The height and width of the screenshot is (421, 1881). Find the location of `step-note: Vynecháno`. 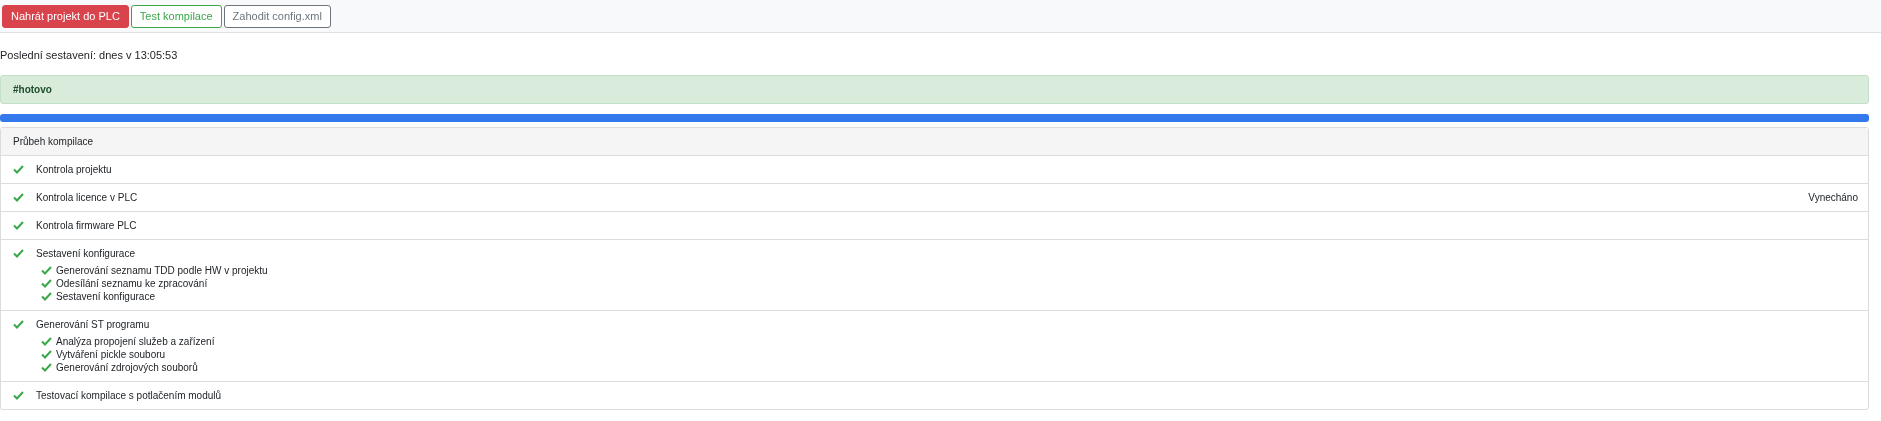

step-note: Vynecháno is located at coordinates (1833, 198).